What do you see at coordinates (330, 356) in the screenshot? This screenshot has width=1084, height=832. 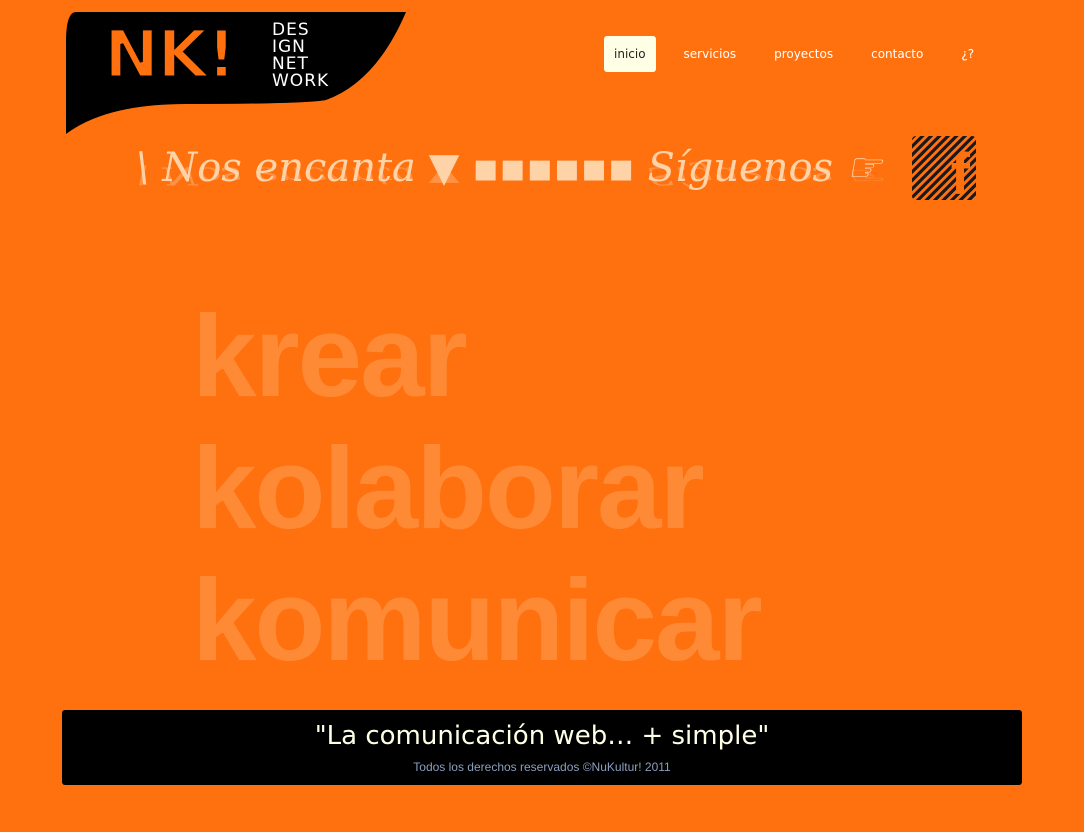 I see `hero-word: krear` at bounding box center [330, 356].